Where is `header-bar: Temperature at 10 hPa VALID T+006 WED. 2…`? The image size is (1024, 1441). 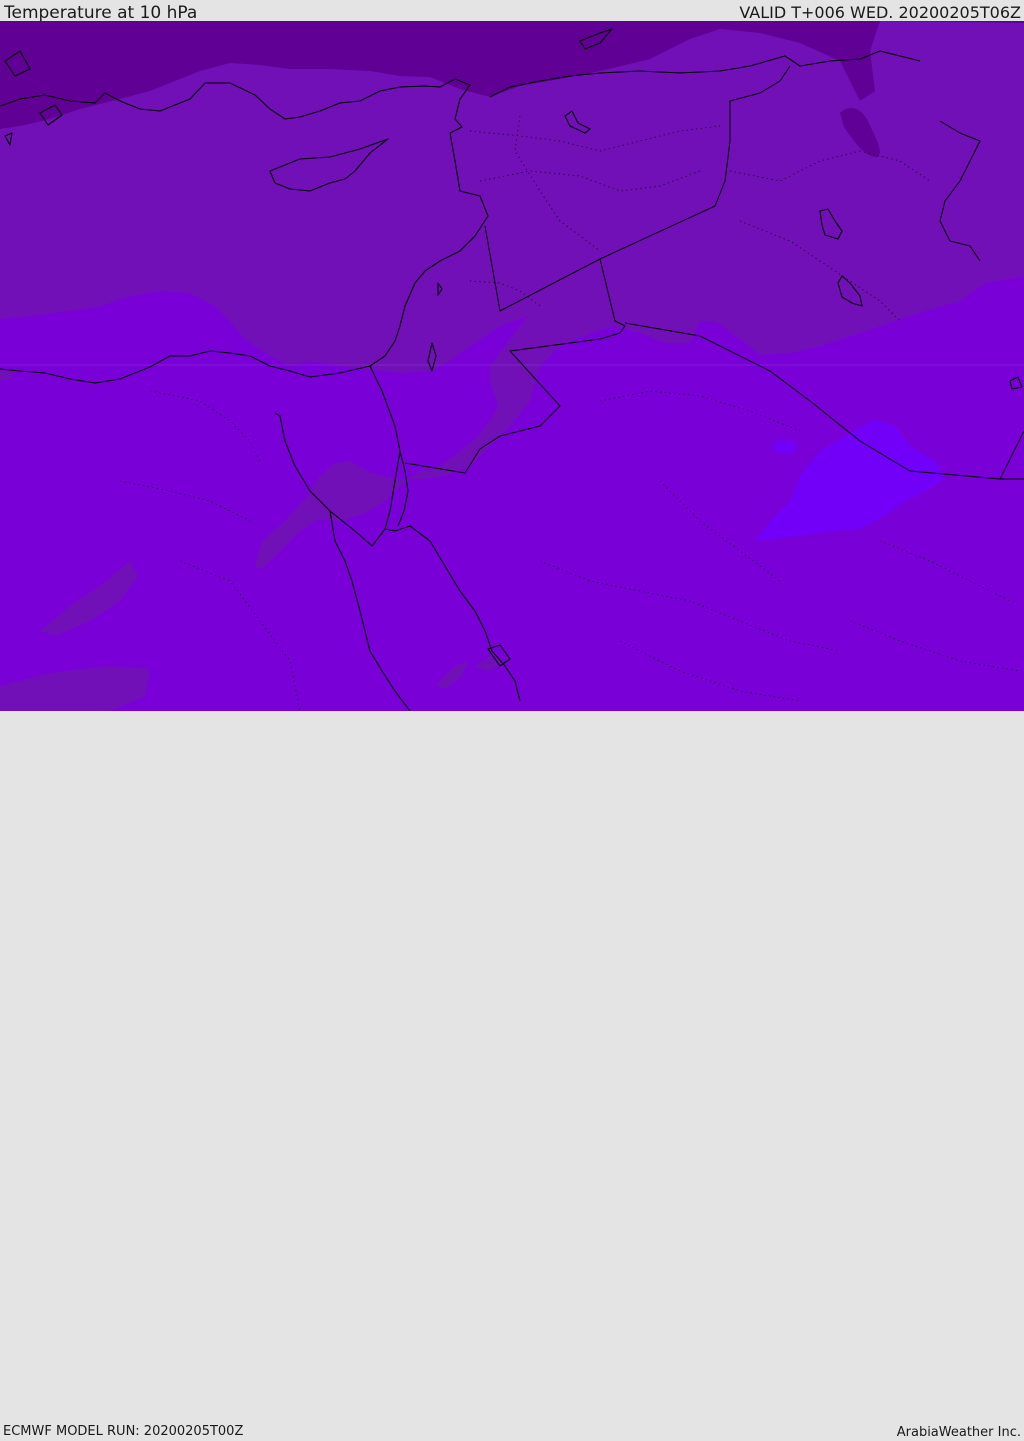
header-bar: Temperature at 10 hPa VALID T+006 WED. 2… is located at coordinates (512, 11).